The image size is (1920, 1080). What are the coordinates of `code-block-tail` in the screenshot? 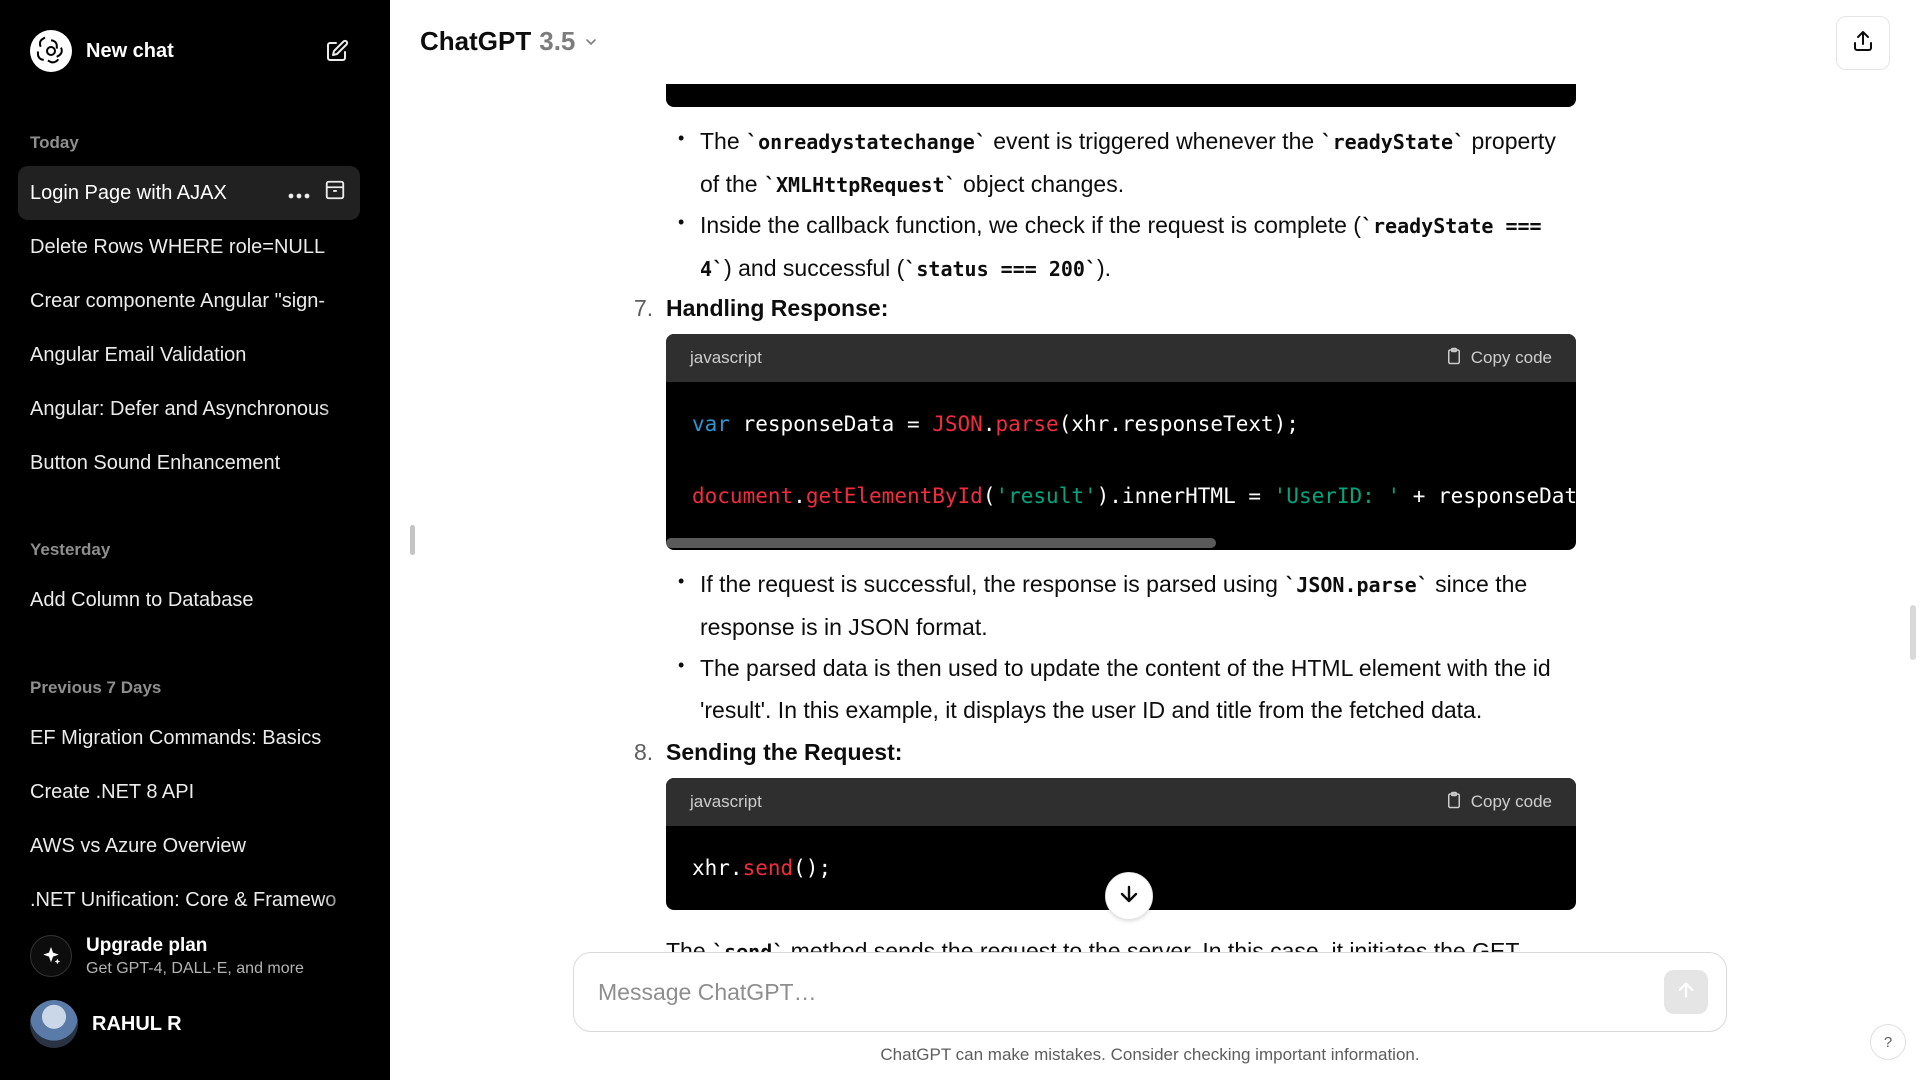 It's located at (1121, 95).